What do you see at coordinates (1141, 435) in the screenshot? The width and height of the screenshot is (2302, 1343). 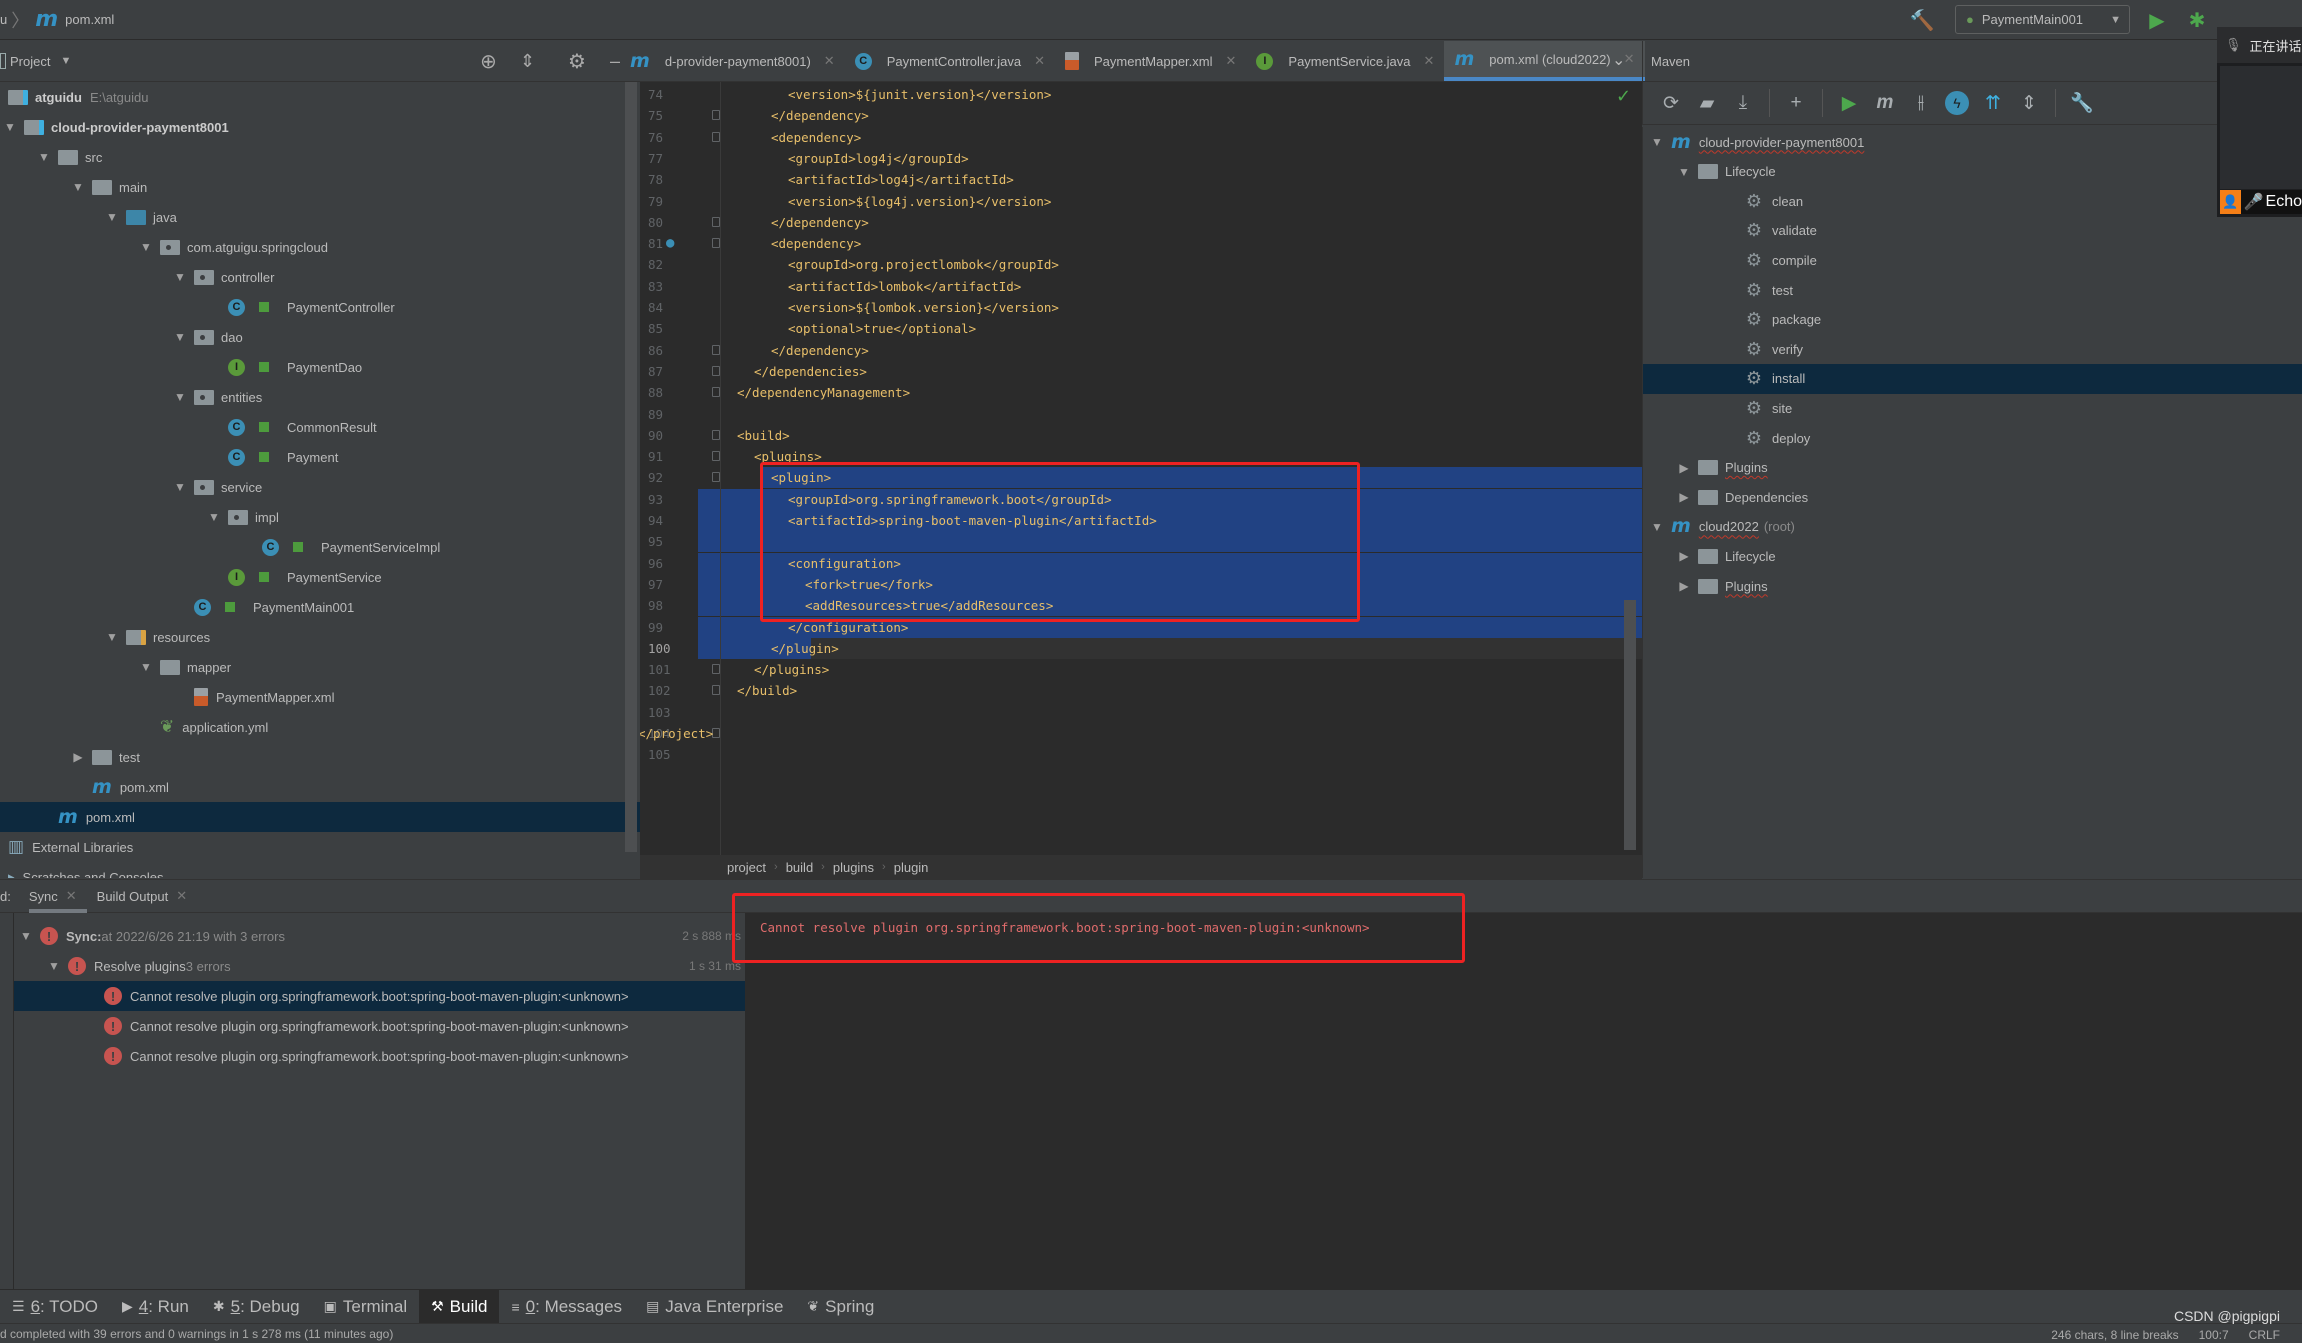 I see `code-line: 90 <build>` at bounding box center [1141, 435].